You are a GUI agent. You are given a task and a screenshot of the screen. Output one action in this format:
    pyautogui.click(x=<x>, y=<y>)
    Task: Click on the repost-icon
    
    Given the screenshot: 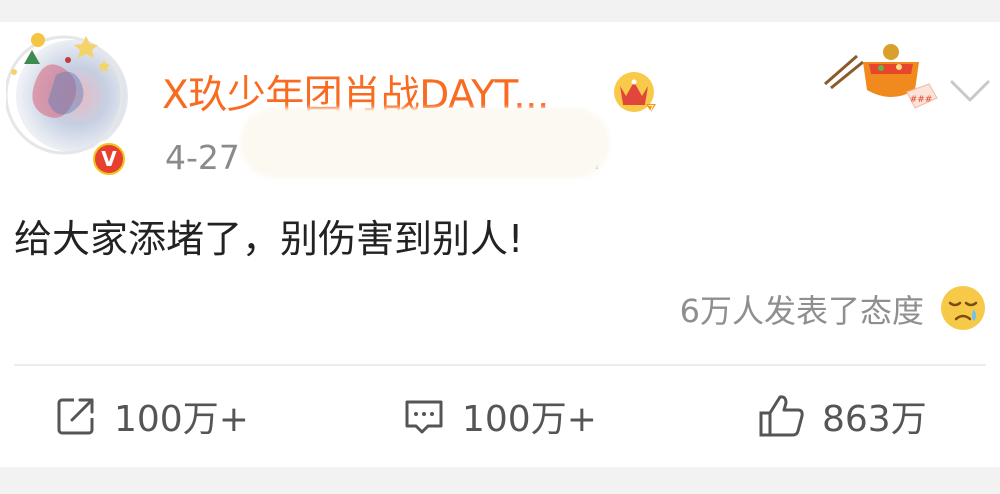 What is the action you would take?
    pyautogui.click(x=75, y=416)
    